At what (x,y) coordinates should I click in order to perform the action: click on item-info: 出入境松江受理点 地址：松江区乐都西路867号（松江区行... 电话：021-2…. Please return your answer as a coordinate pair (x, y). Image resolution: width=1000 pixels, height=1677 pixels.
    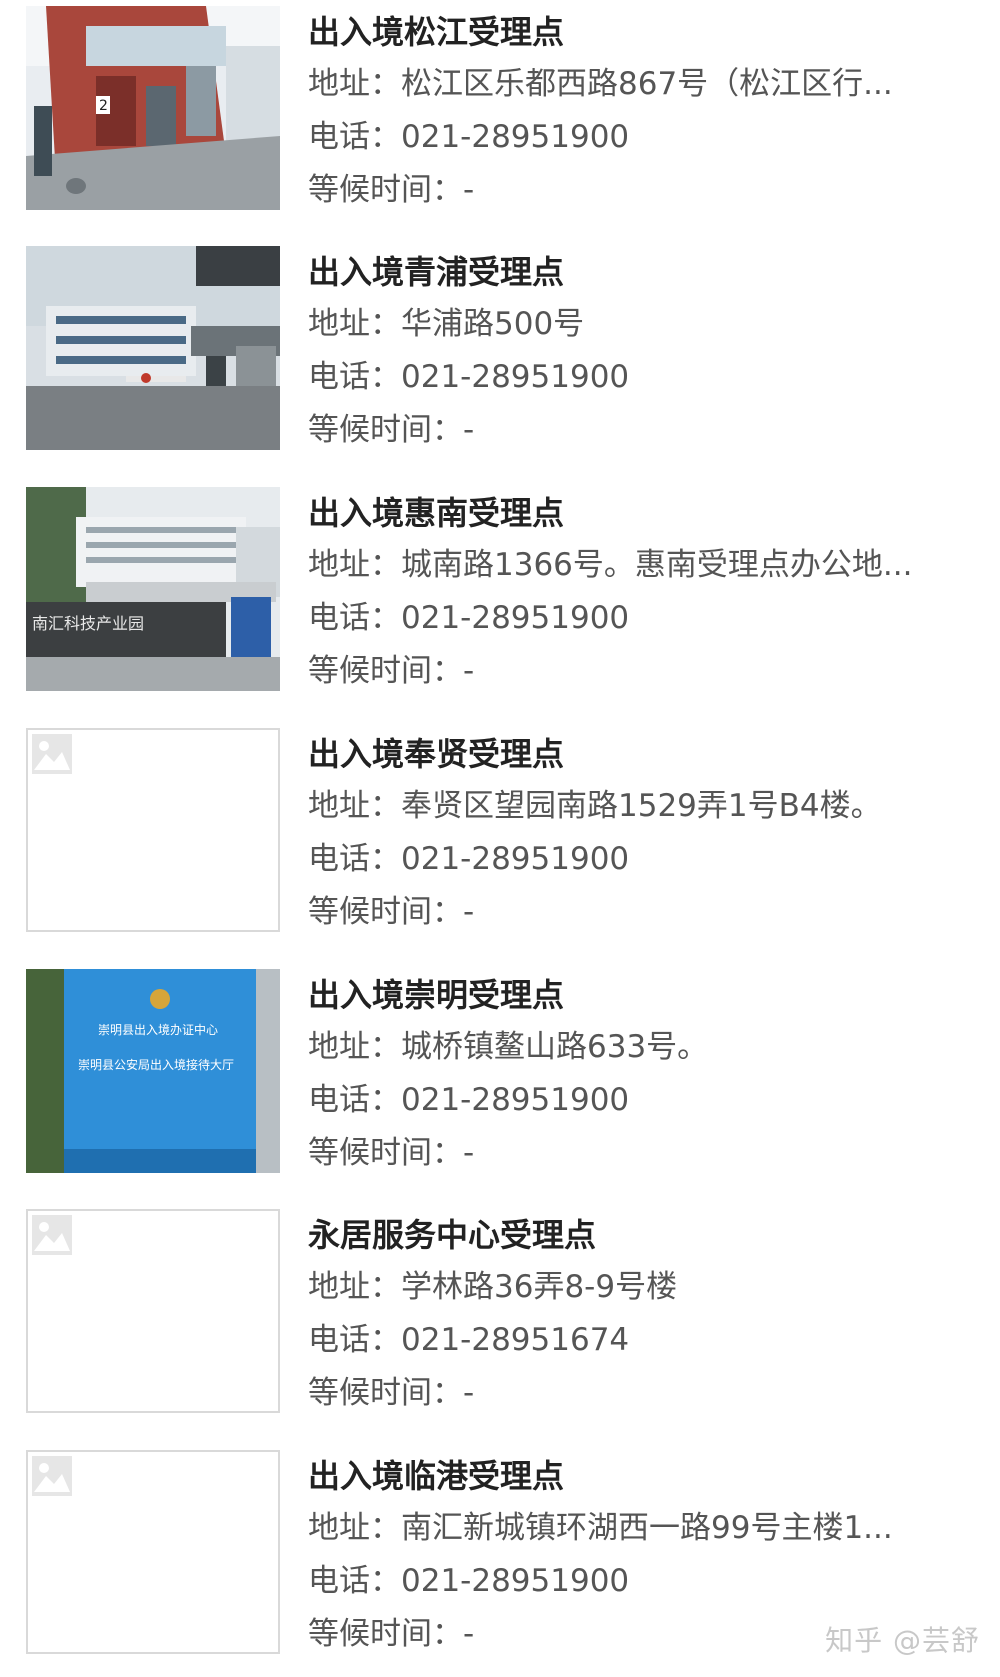
    Looking at the image, I should click on (648, 111).